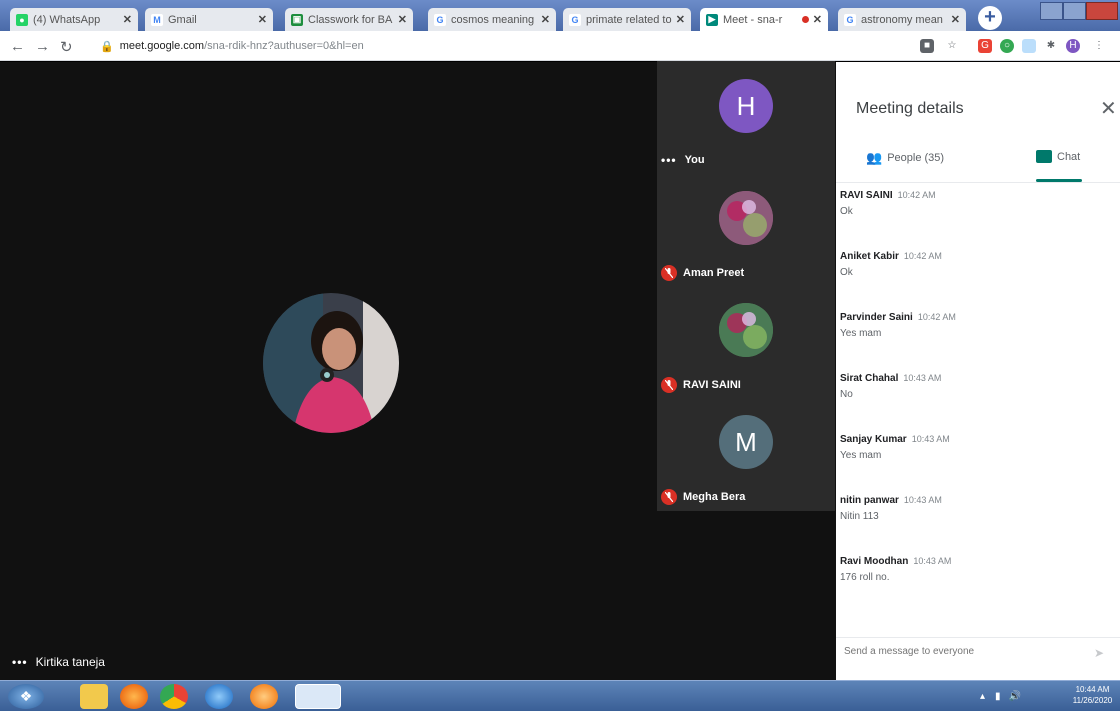 This screenshot has width=1120, height=711. Describe the element at coordinates (712, 385) in the screenshot. I see `participant-name: RAVI SAINI` at that location.